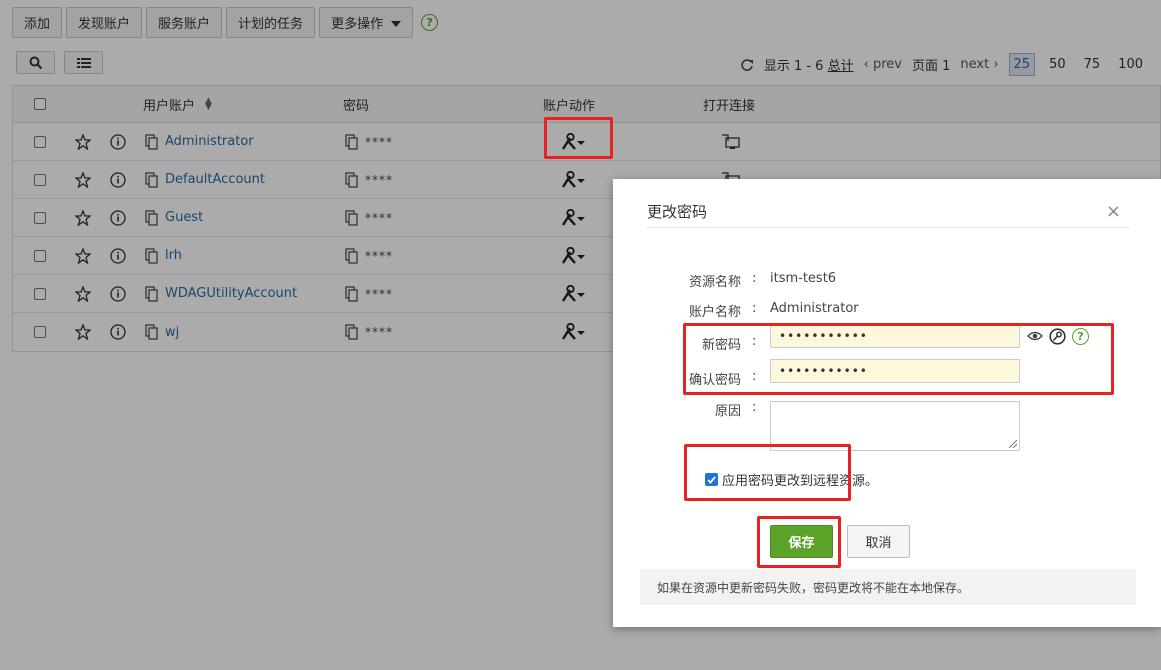 The image size is (1161, 670). I want to click on resource-name-label: 资源名称, so click(714, 282).